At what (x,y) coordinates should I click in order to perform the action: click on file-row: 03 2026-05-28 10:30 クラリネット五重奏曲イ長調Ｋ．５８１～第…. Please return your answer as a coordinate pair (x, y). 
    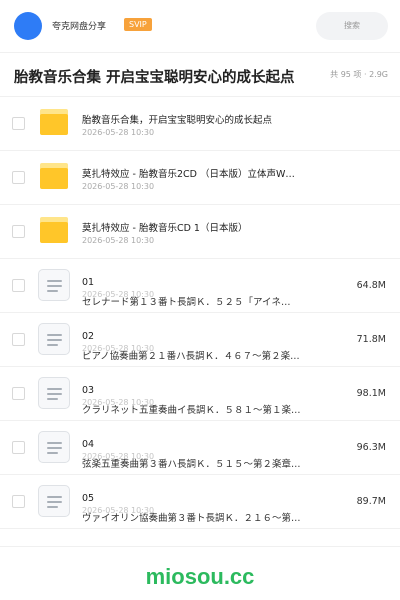
    Looking at the image, I should click on (200, 394).